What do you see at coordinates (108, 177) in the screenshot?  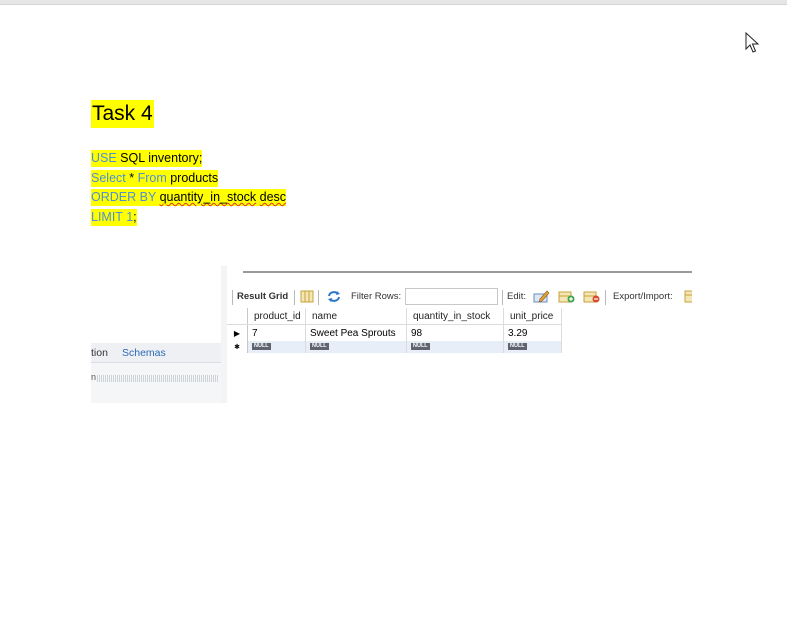 I see `keyword: Select` at bounding box center [108, 177].